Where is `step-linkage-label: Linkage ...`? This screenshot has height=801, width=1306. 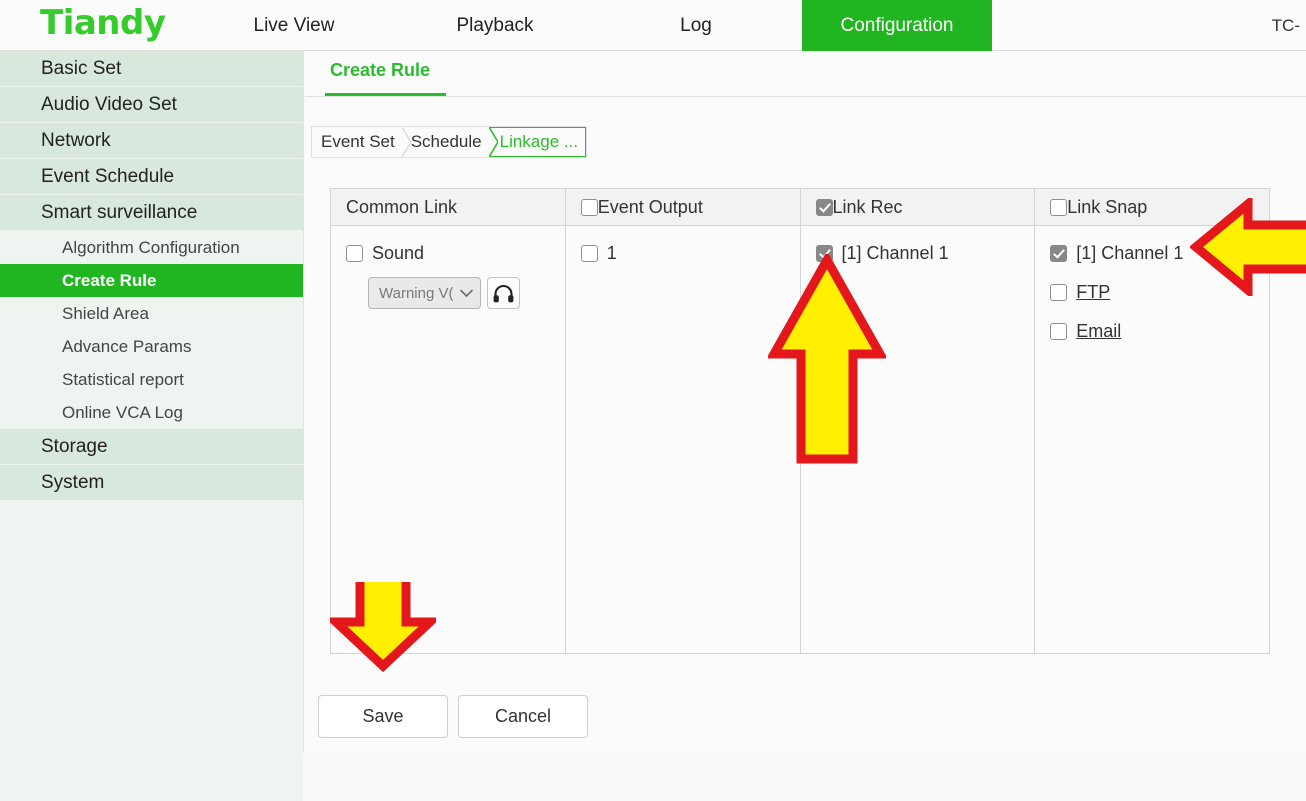
step-linkage-label: Linkage ... is located at coordinates (539, 141).